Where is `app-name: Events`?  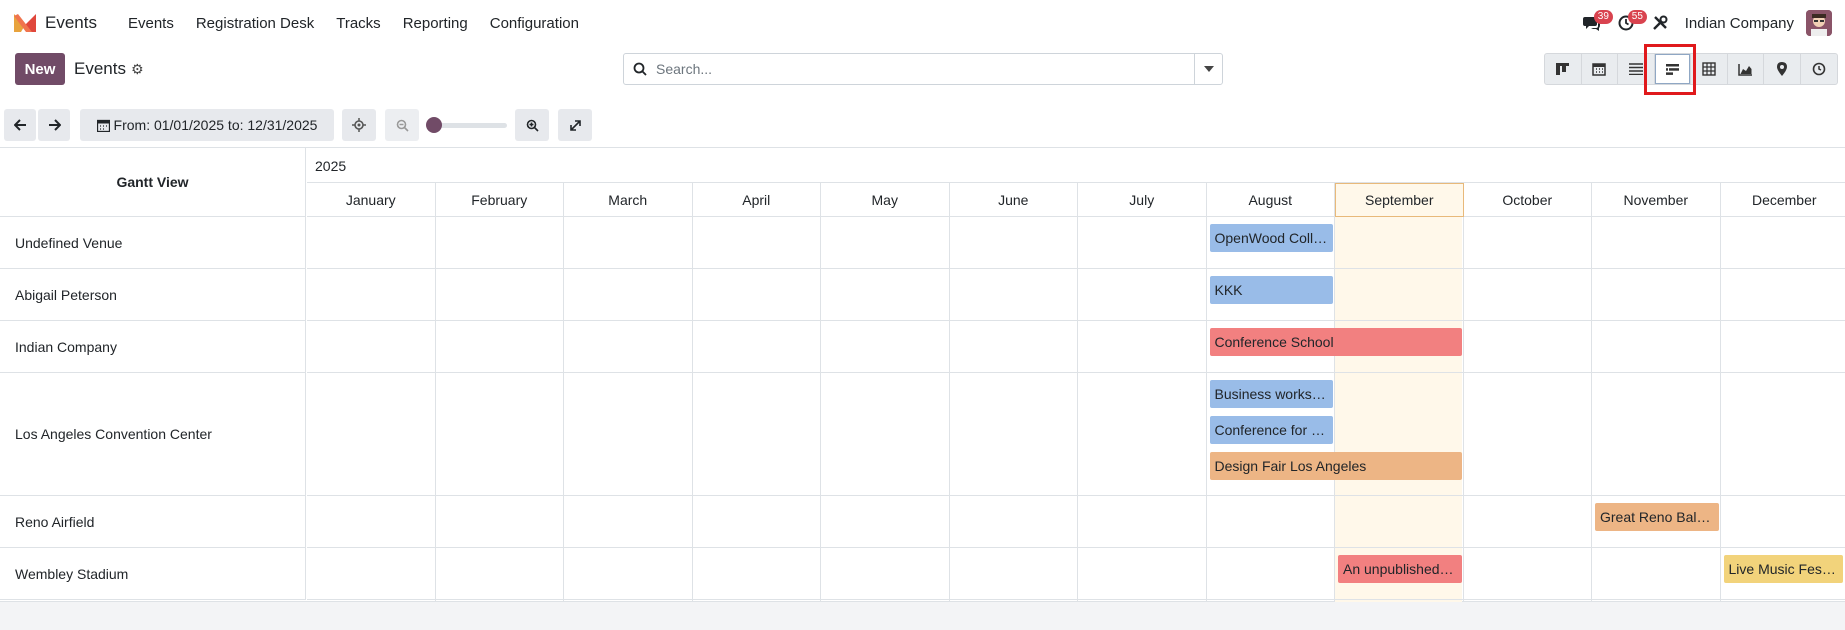
app-name: Events is located at coordinates (71, 22).